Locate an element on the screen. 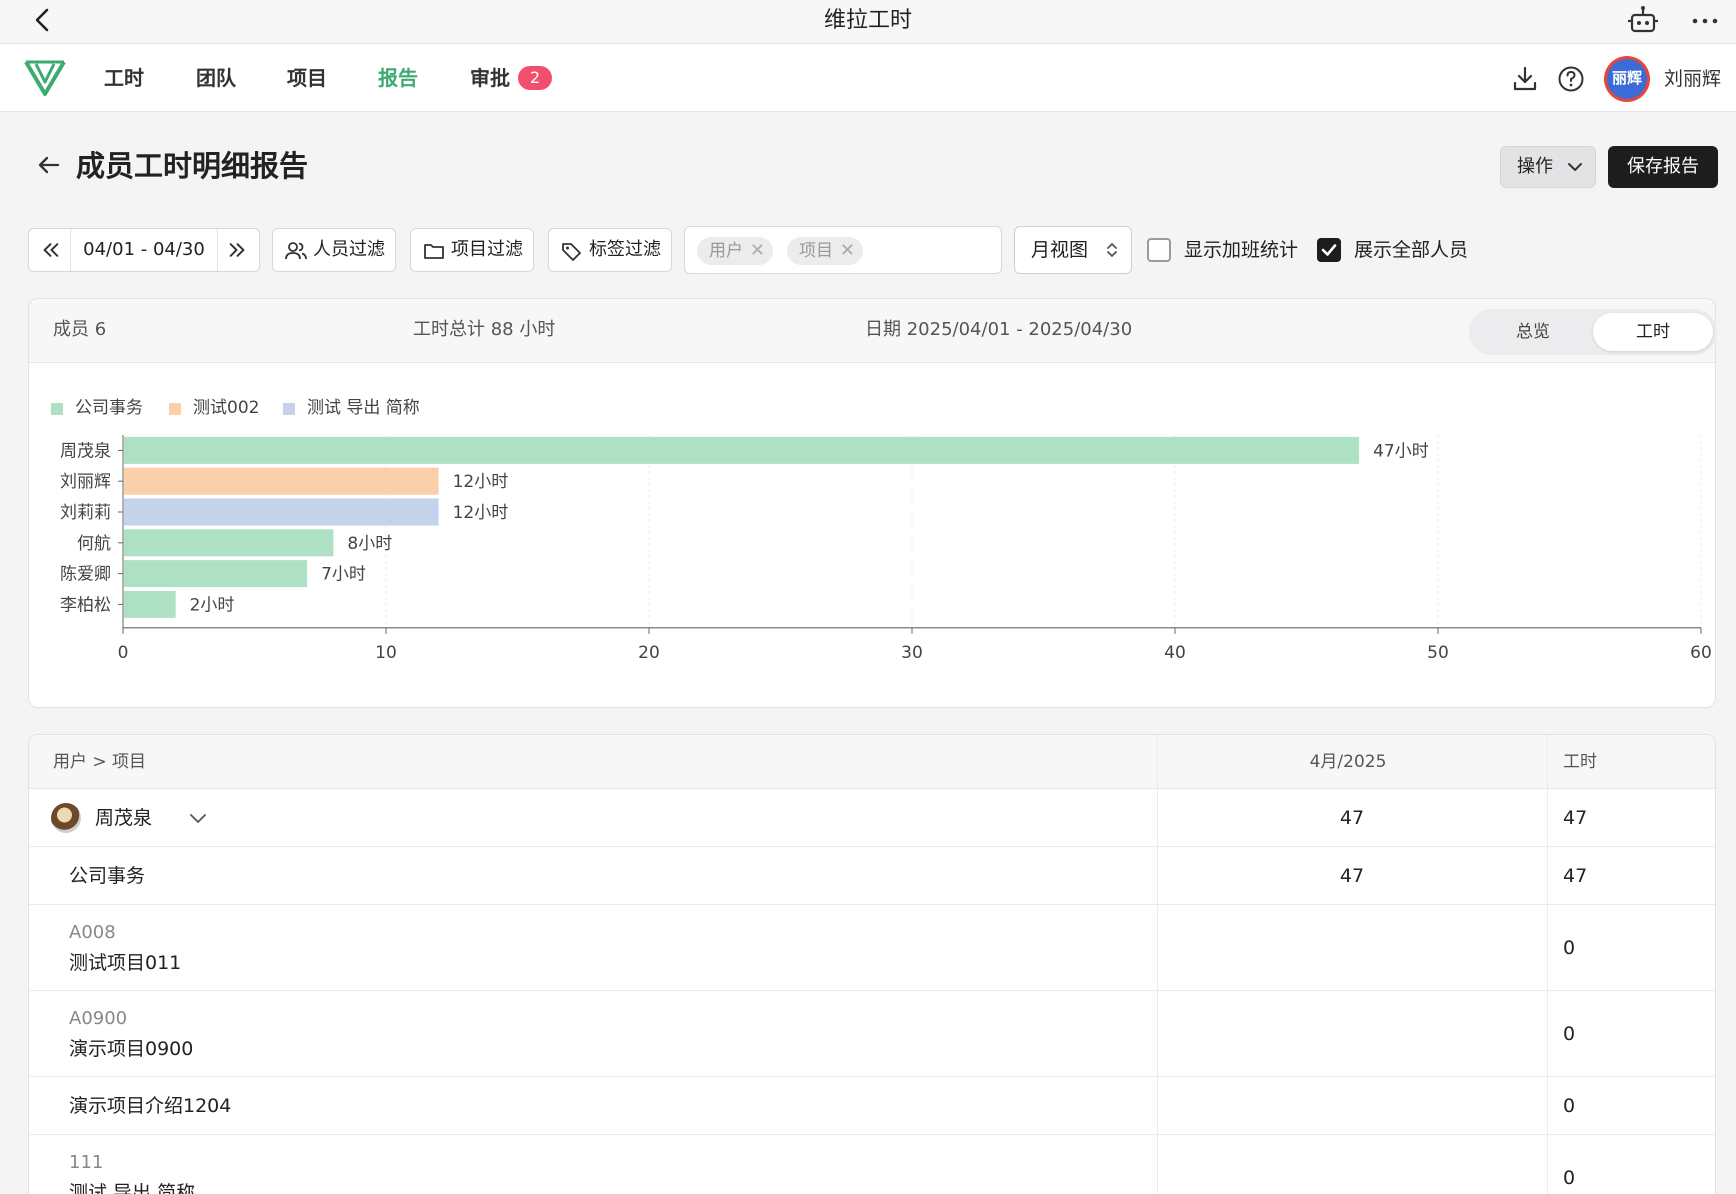 The width and height of the screenshot is (1736, 1194). group-chip-user: 用户 ✕ is located at coordinates (735, 251).